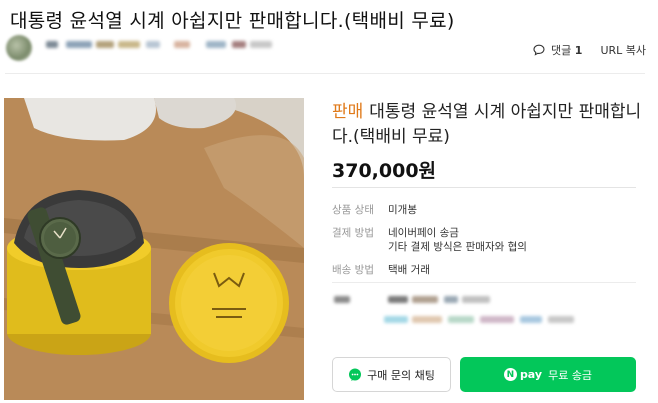 Image resolution: width=658 pixels, height=403 pixels. What do you see at coordinates (589, 50) in the screenshot?
I see `post-meta: 댓글 1 URL 복사` at bounding box center [589, 50].